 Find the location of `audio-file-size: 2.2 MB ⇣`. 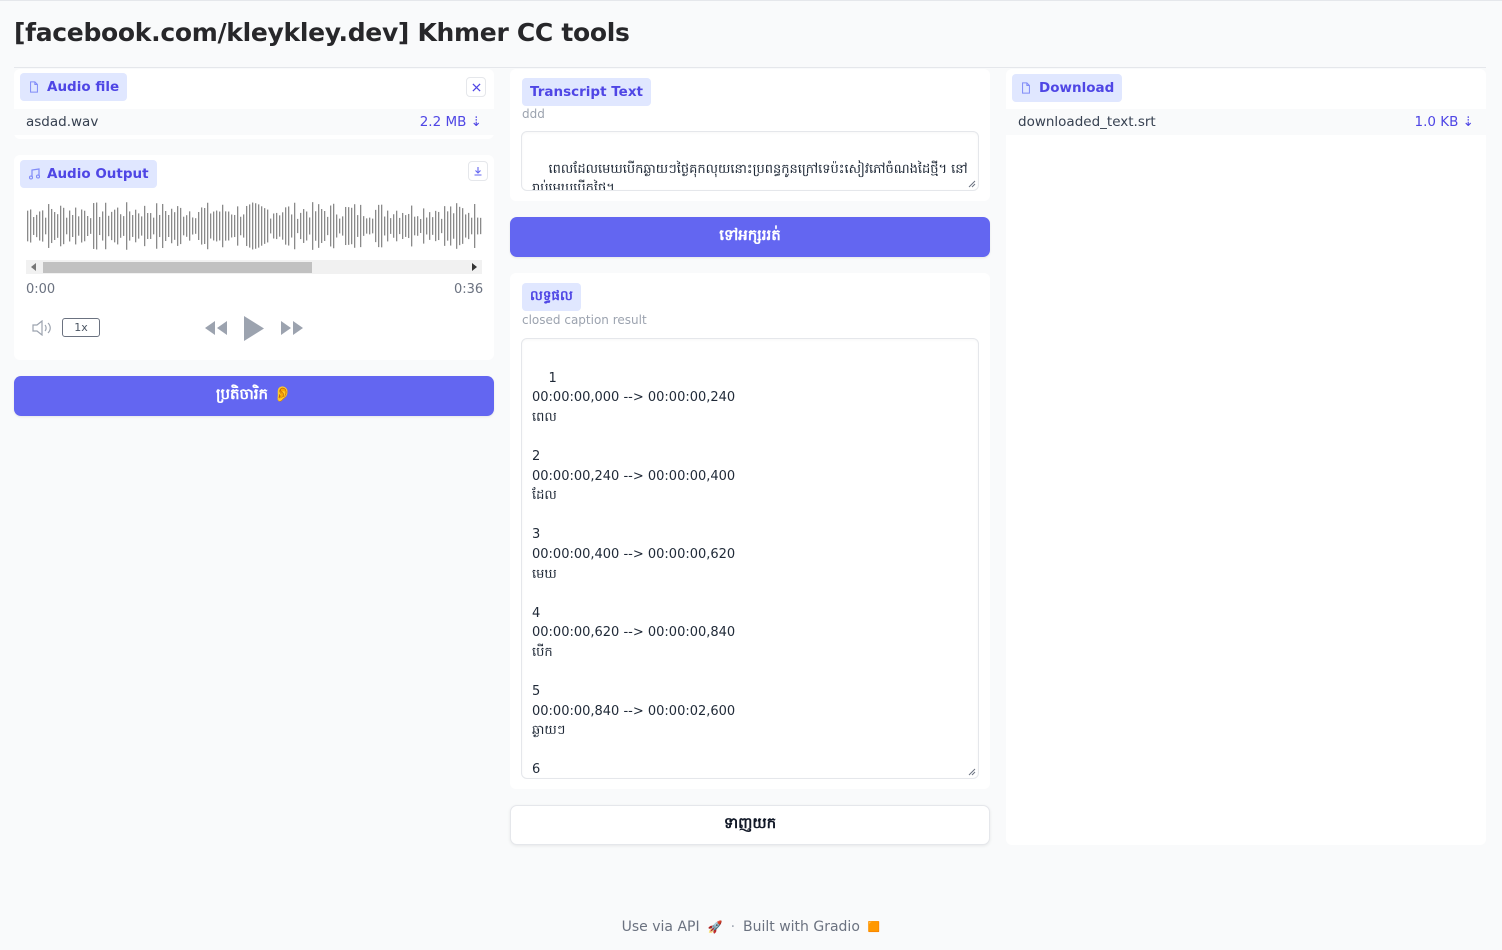

audio-file-size: 2.2 MB ⇣ is located at coordinates (451, 122).